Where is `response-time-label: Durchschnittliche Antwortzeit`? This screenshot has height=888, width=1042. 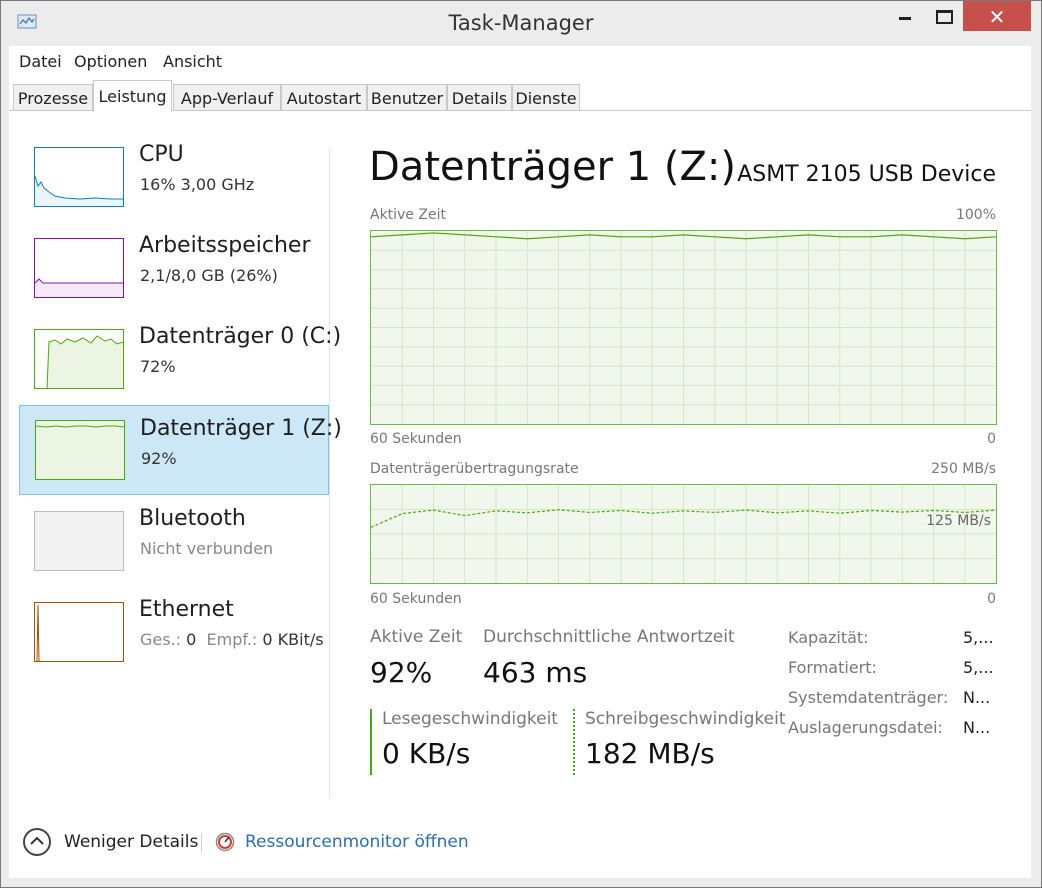
response-time-label: Durchschnittliche Antwortzeit is located at coordinates (609, 637).